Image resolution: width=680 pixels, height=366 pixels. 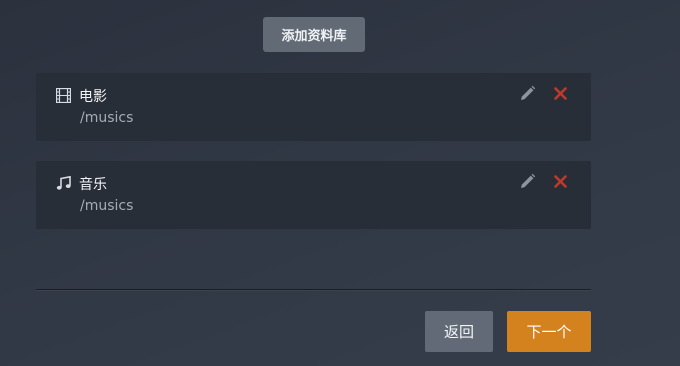 What do you see at coordinates (313, 290) in the screenshot?
I see `footer-divider` at bounding box center [313, 290].